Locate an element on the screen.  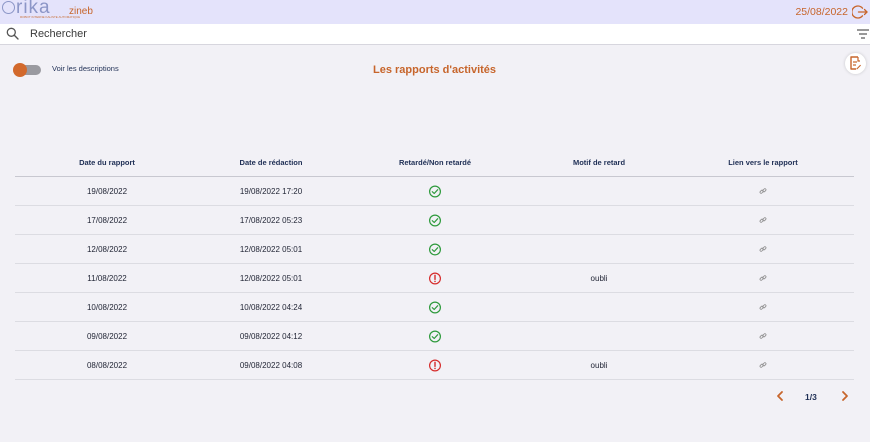
report-date-cell: 11/08/2022 is located at coordinates (107, 278).